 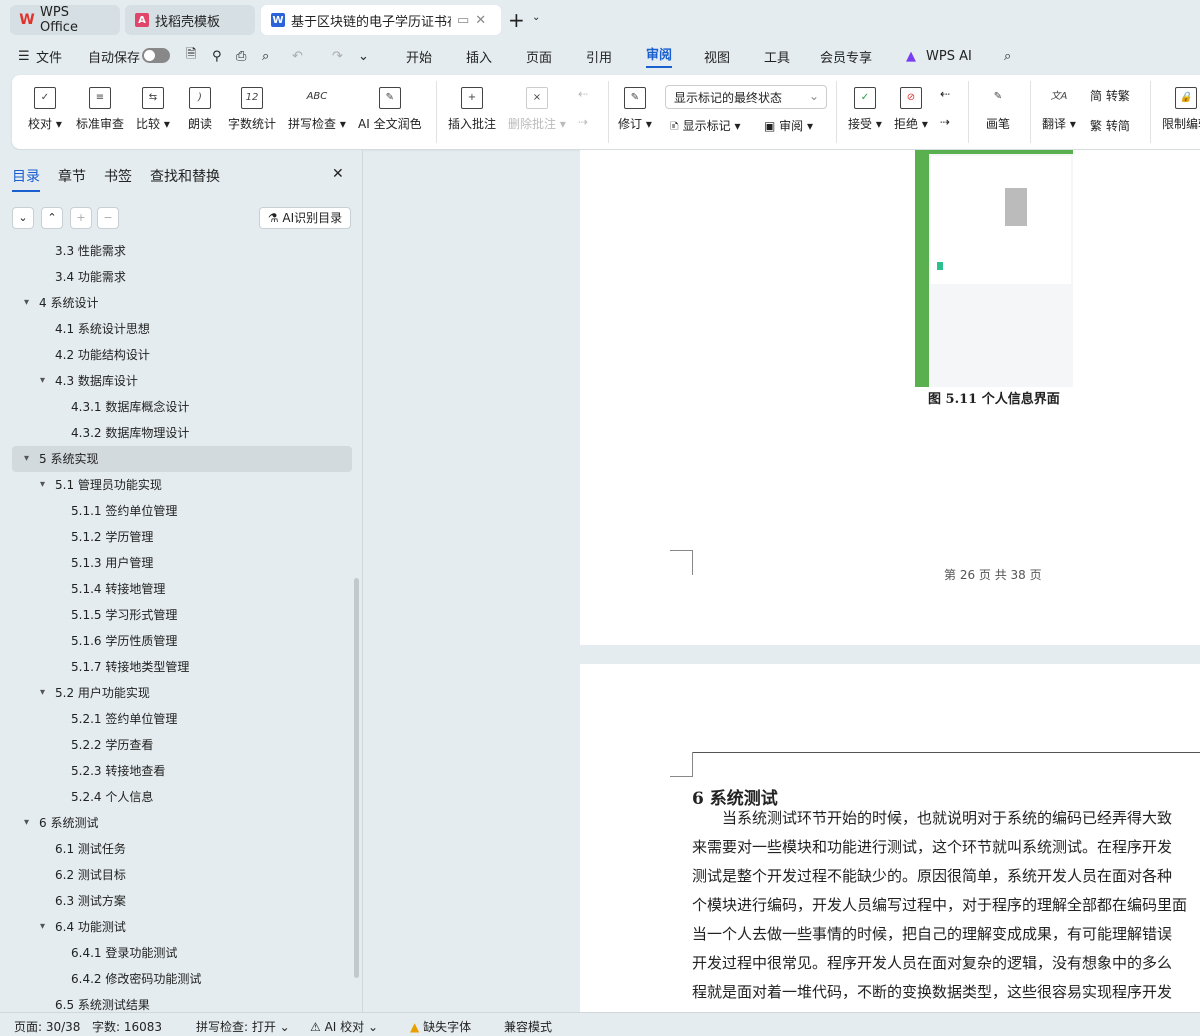 What do you see at coordinates (1059, 109) in the screenshot?
I see `translate-button: 文A 翻译 ▾` at bounding box center [1059, 109].